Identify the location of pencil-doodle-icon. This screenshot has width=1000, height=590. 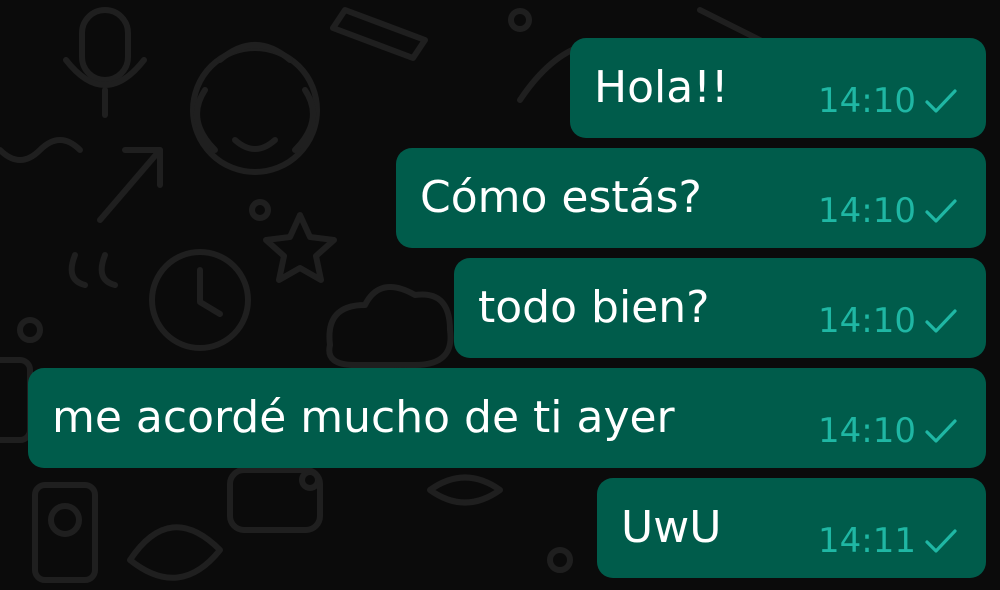
(379, 34).